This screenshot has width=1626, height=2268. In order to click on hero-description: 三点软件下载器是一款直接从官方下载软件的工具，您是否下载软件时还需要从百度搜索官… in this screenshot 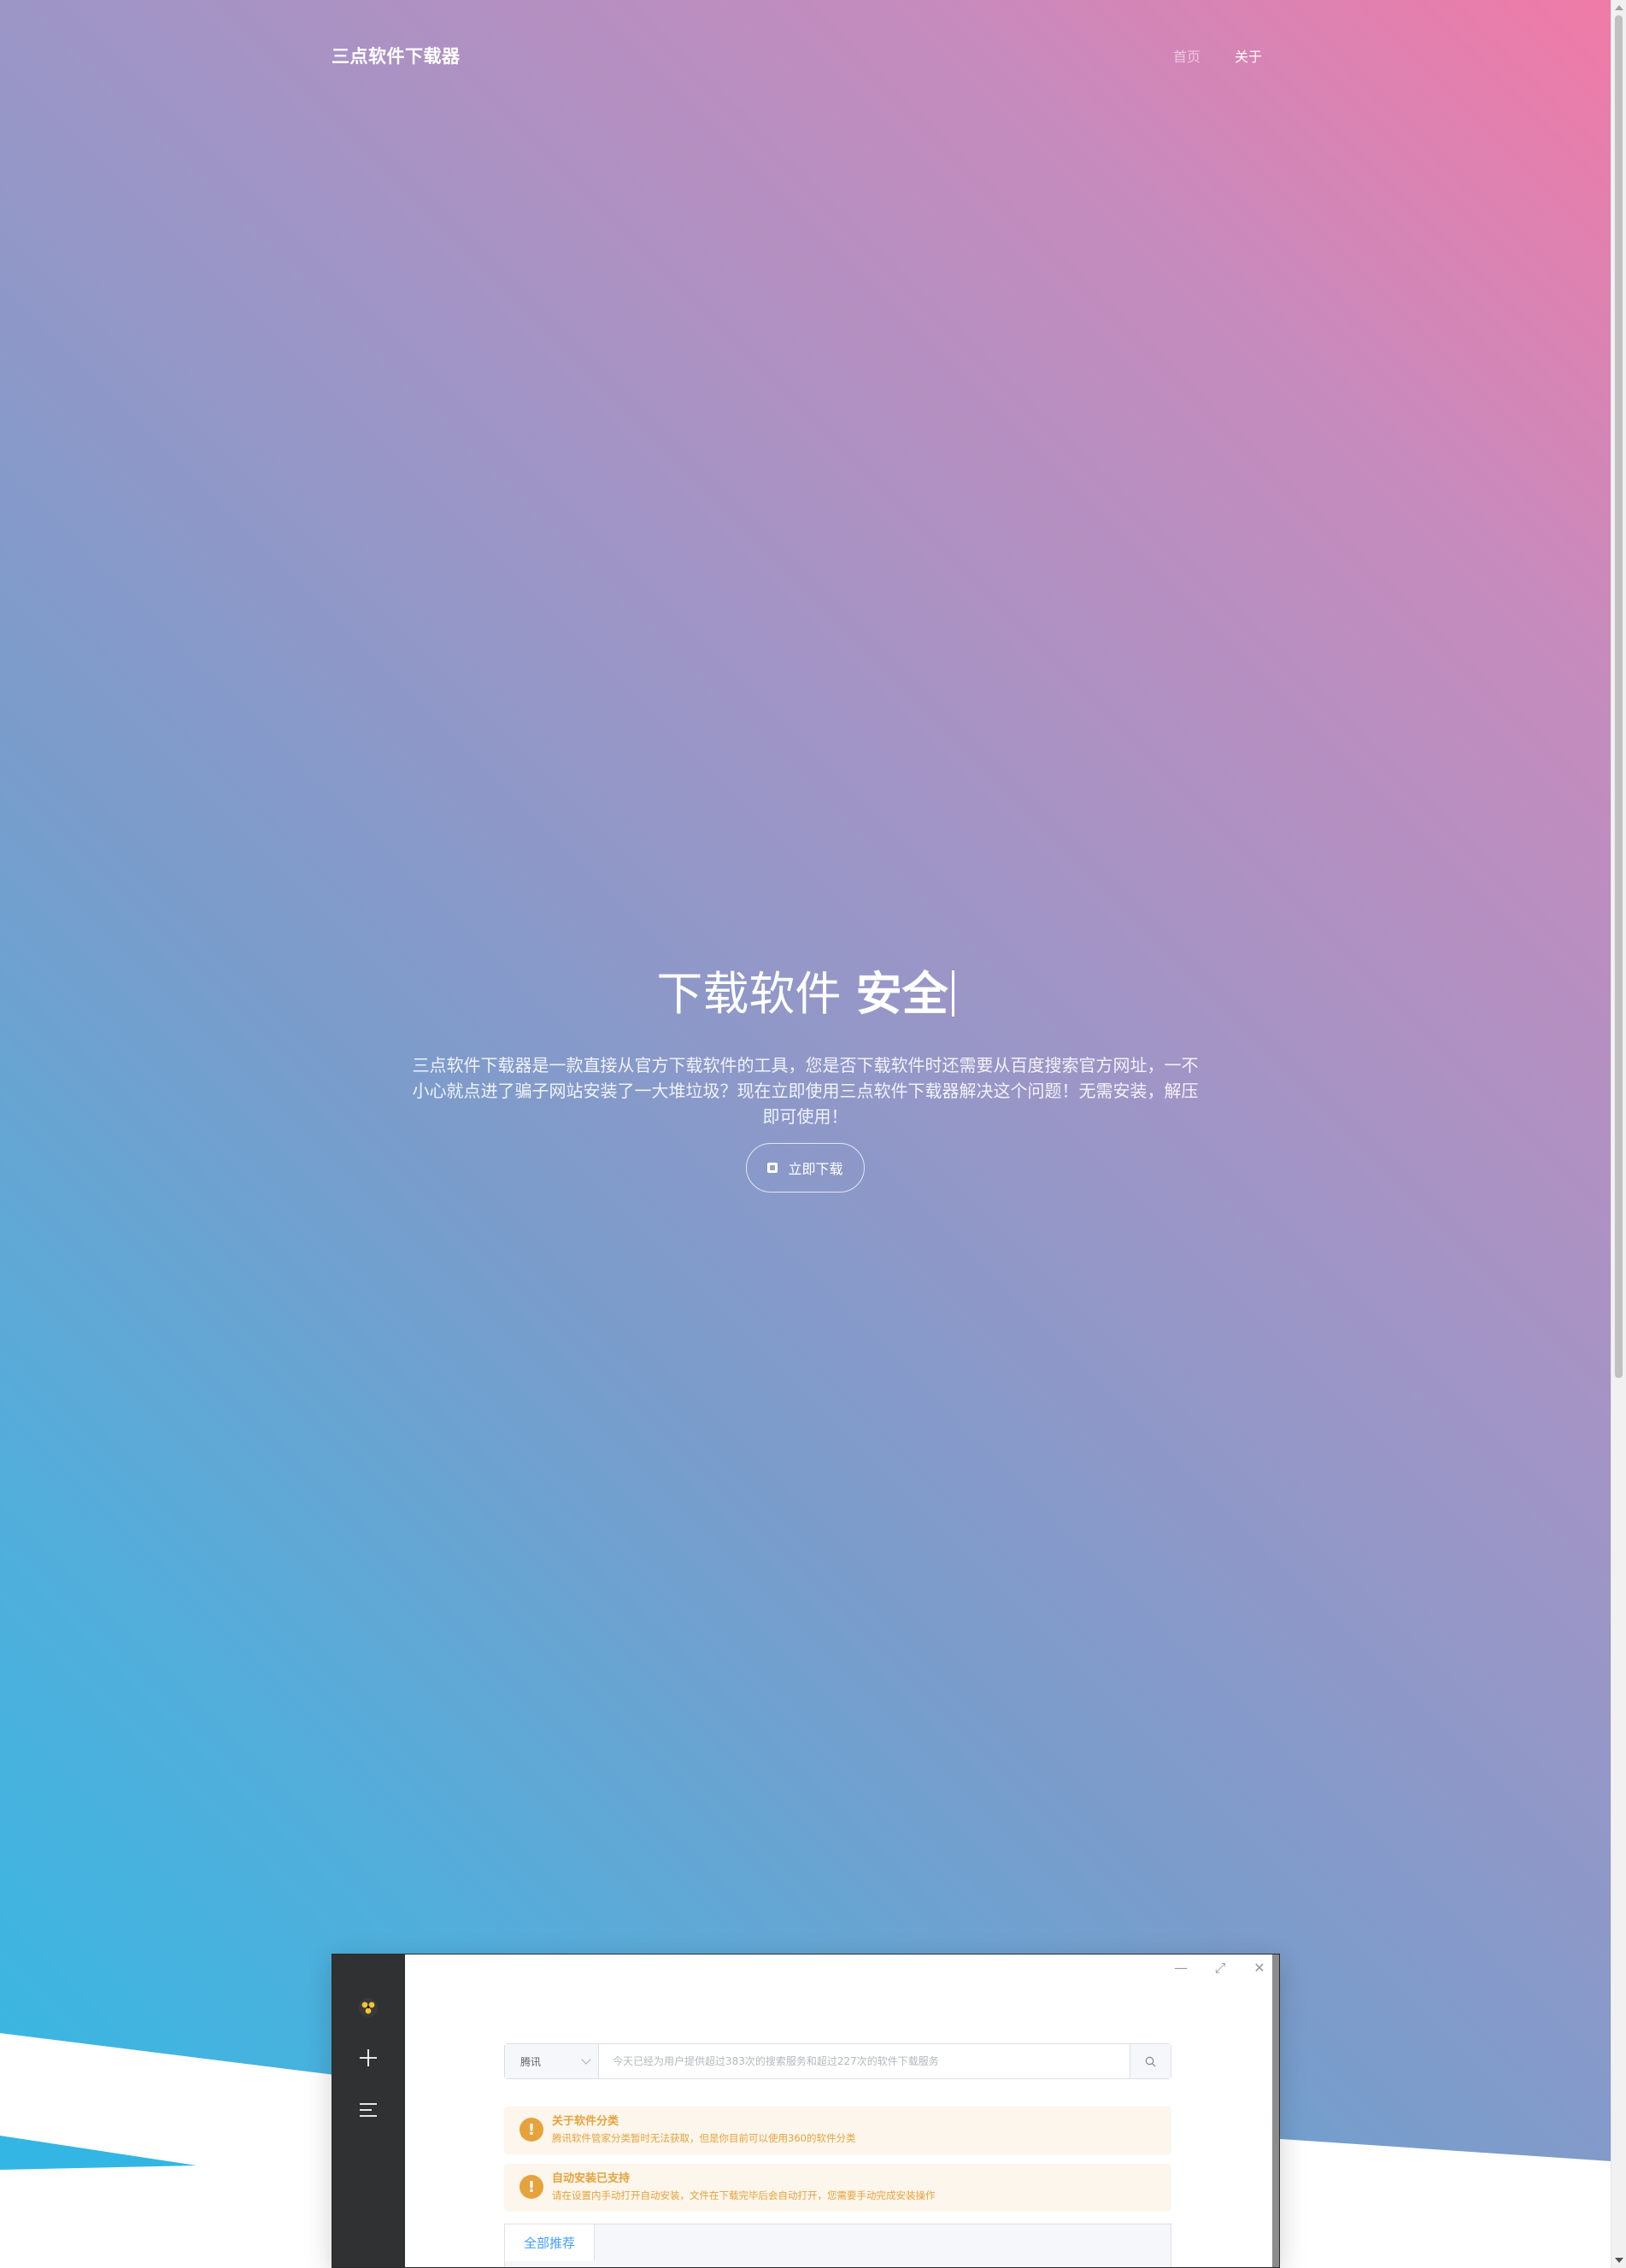, I will do `click(805, 1091)`.